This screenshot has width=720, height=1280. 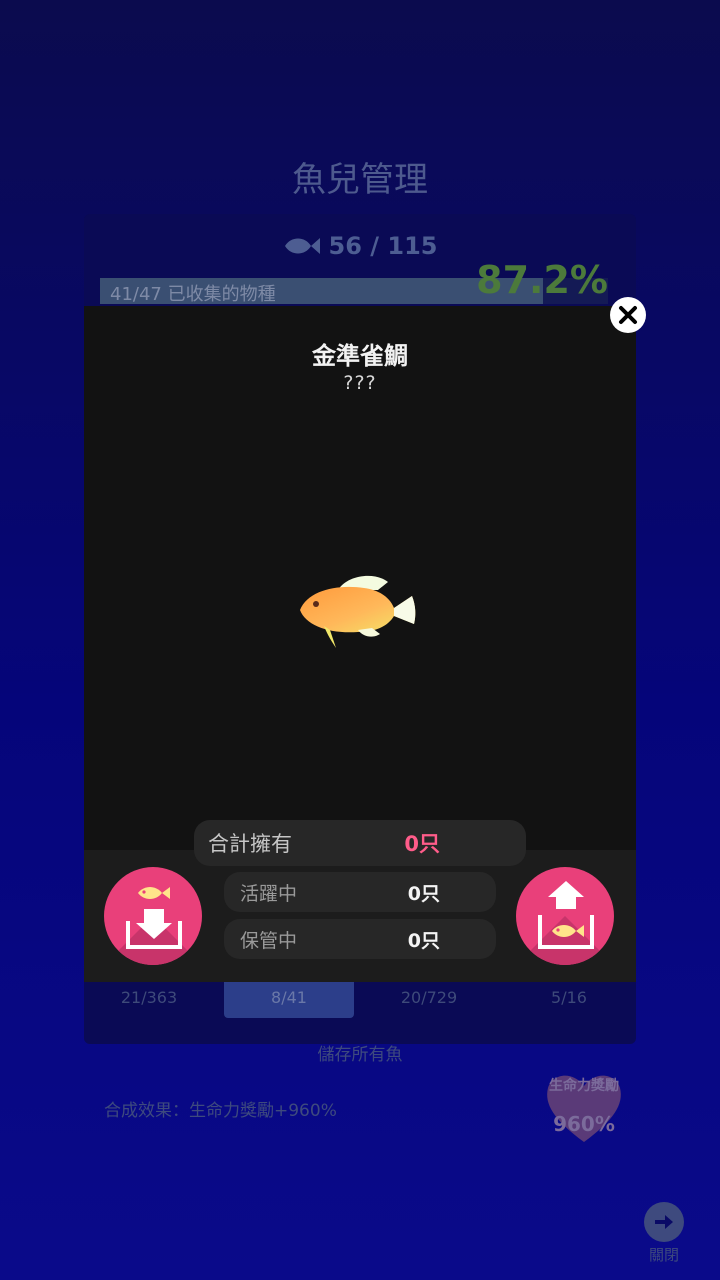 What do you see at coordinates (360, 998) in the screenshot?
I see `category-tabs: 21/363 8/41 20/729 5/16` at bounding box center [360, 998].